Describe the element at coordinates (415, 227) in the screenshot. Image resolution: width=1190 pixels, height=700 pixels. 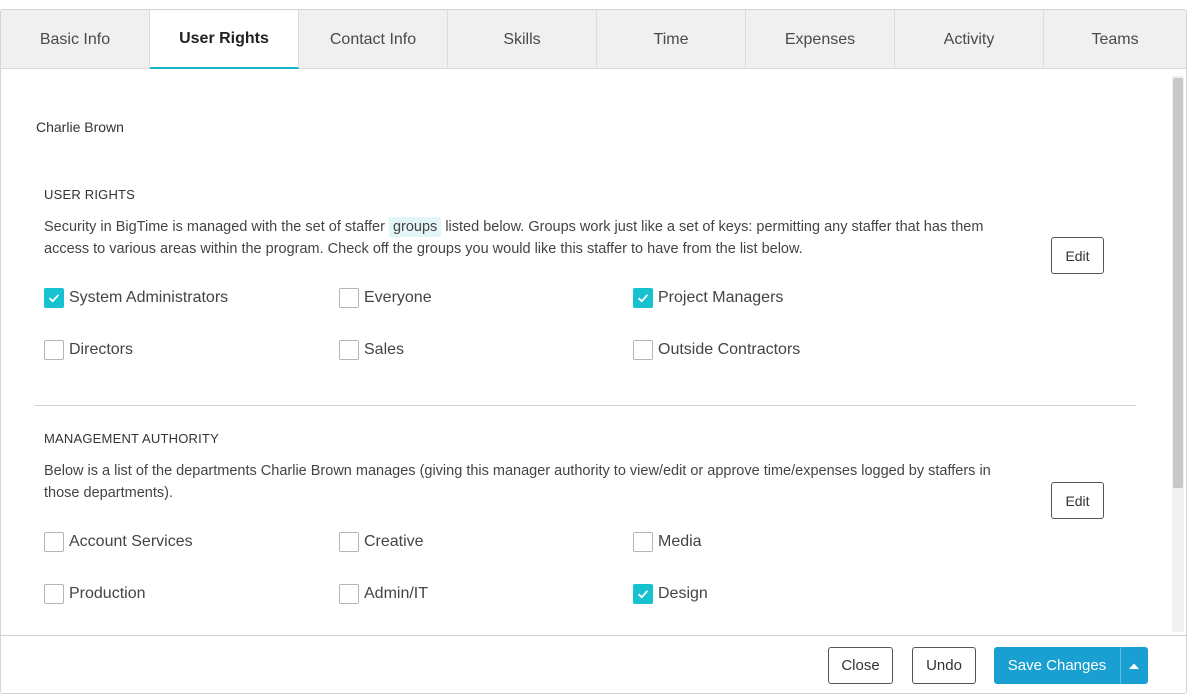
I see `groups-link: groups` at that location.